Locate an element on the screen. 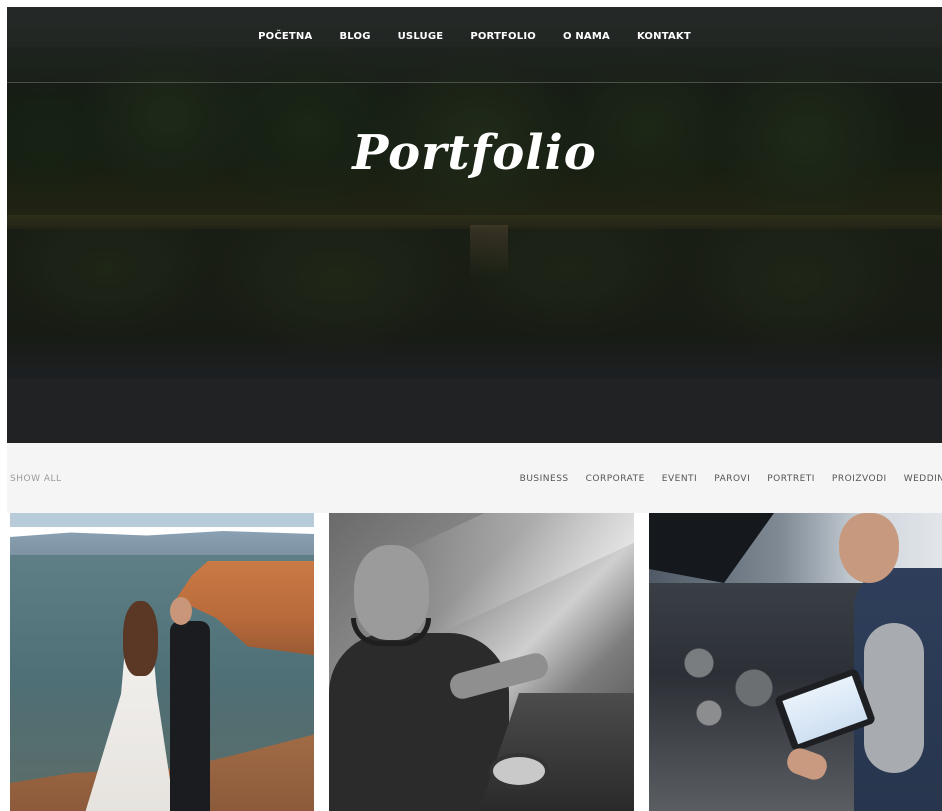 The height and width of the screenshot is (811, 942). portfolio-item-couple is located at coordinates (162, 662).